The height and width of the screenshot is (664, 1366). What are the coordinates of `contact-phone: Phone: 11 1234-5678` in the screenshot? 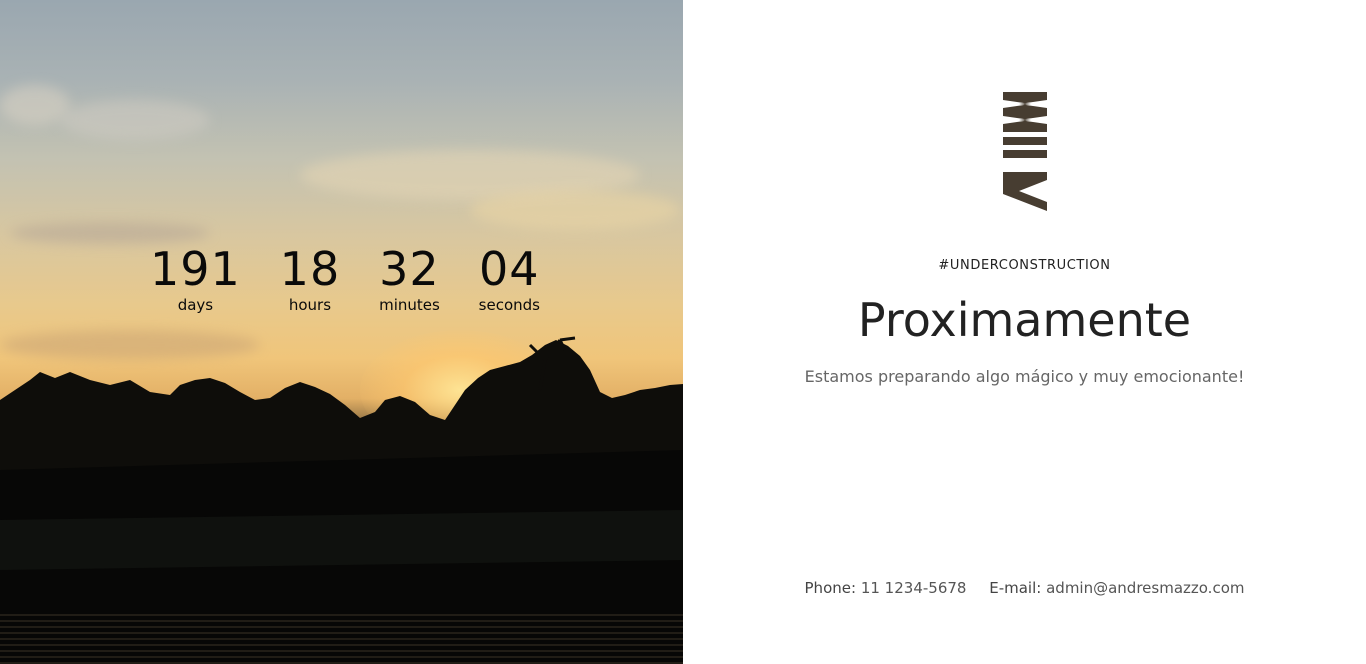 It's located at (886, 588).